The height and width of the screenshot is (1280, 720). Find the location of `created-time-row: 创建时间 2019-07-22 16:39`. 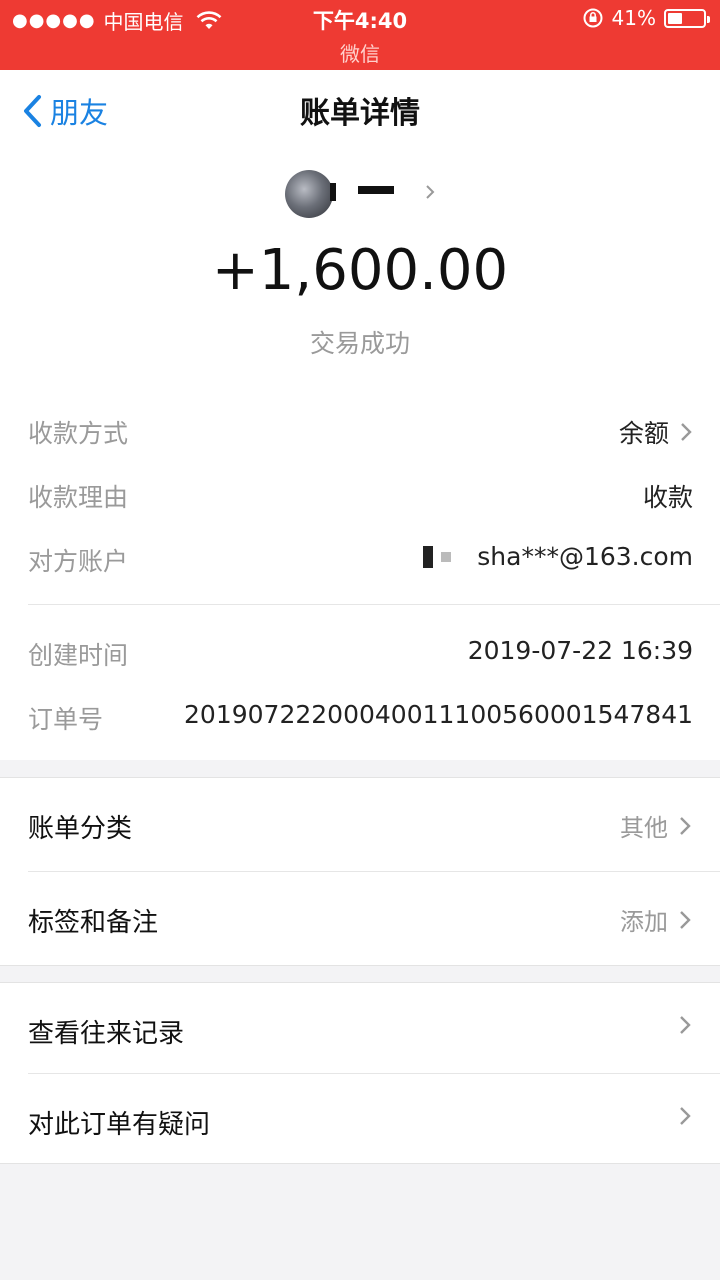

created-time-row: 创建时间 2019-07-22 16:39 is located at coordinates (360, 656).